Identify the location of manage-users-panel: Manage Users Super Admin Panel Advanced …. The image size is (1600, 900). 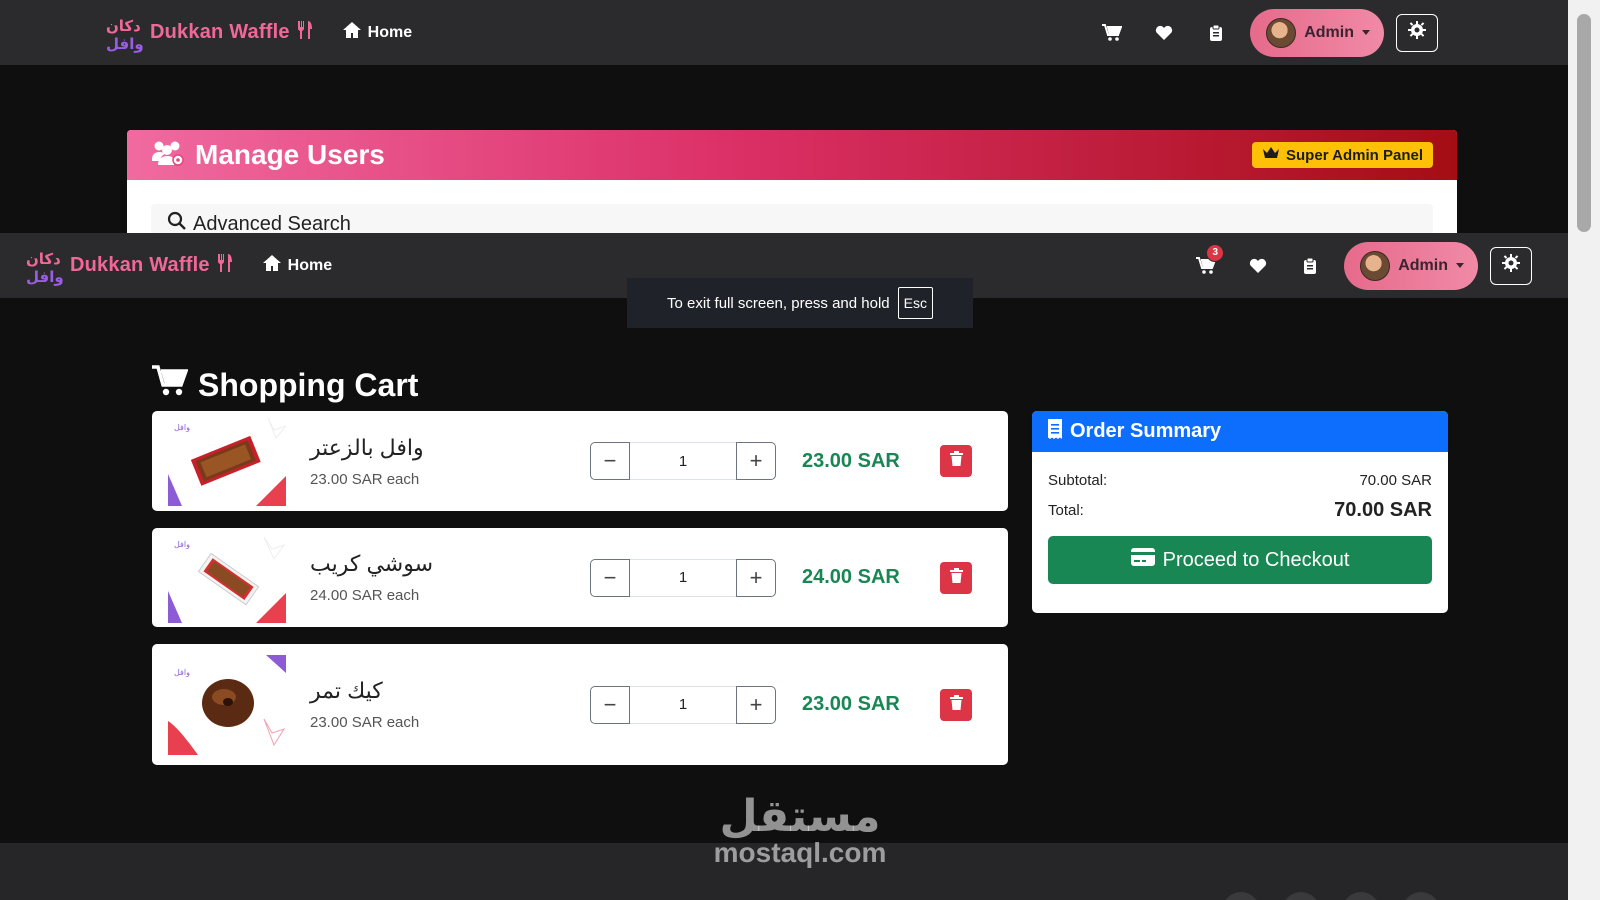
(792, 181).